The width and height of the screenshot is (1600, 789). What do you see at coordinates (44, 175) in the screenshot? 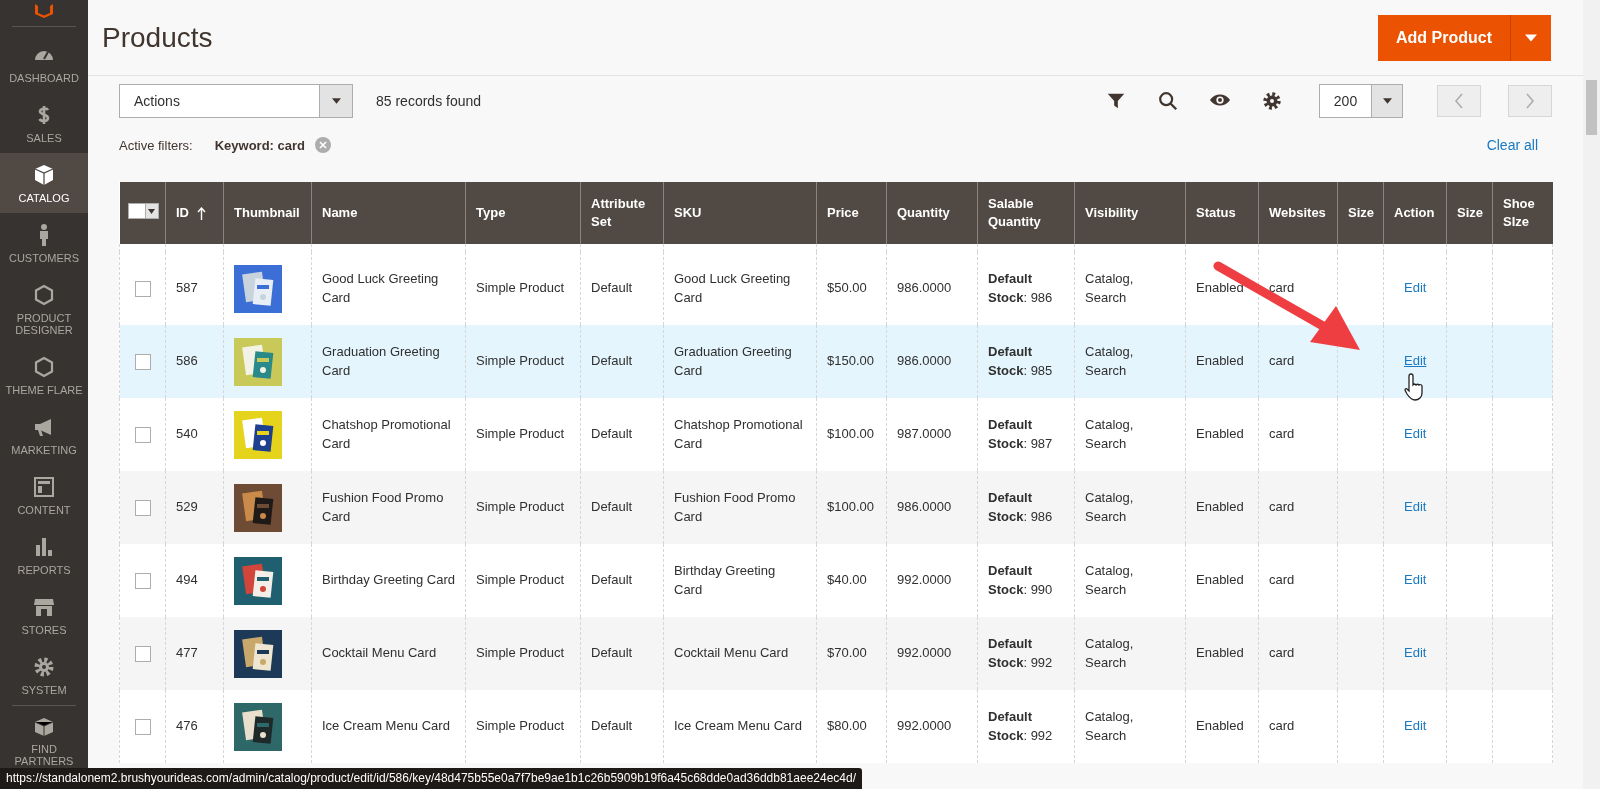
I see `box-icon` at bounding box center [44, 175].